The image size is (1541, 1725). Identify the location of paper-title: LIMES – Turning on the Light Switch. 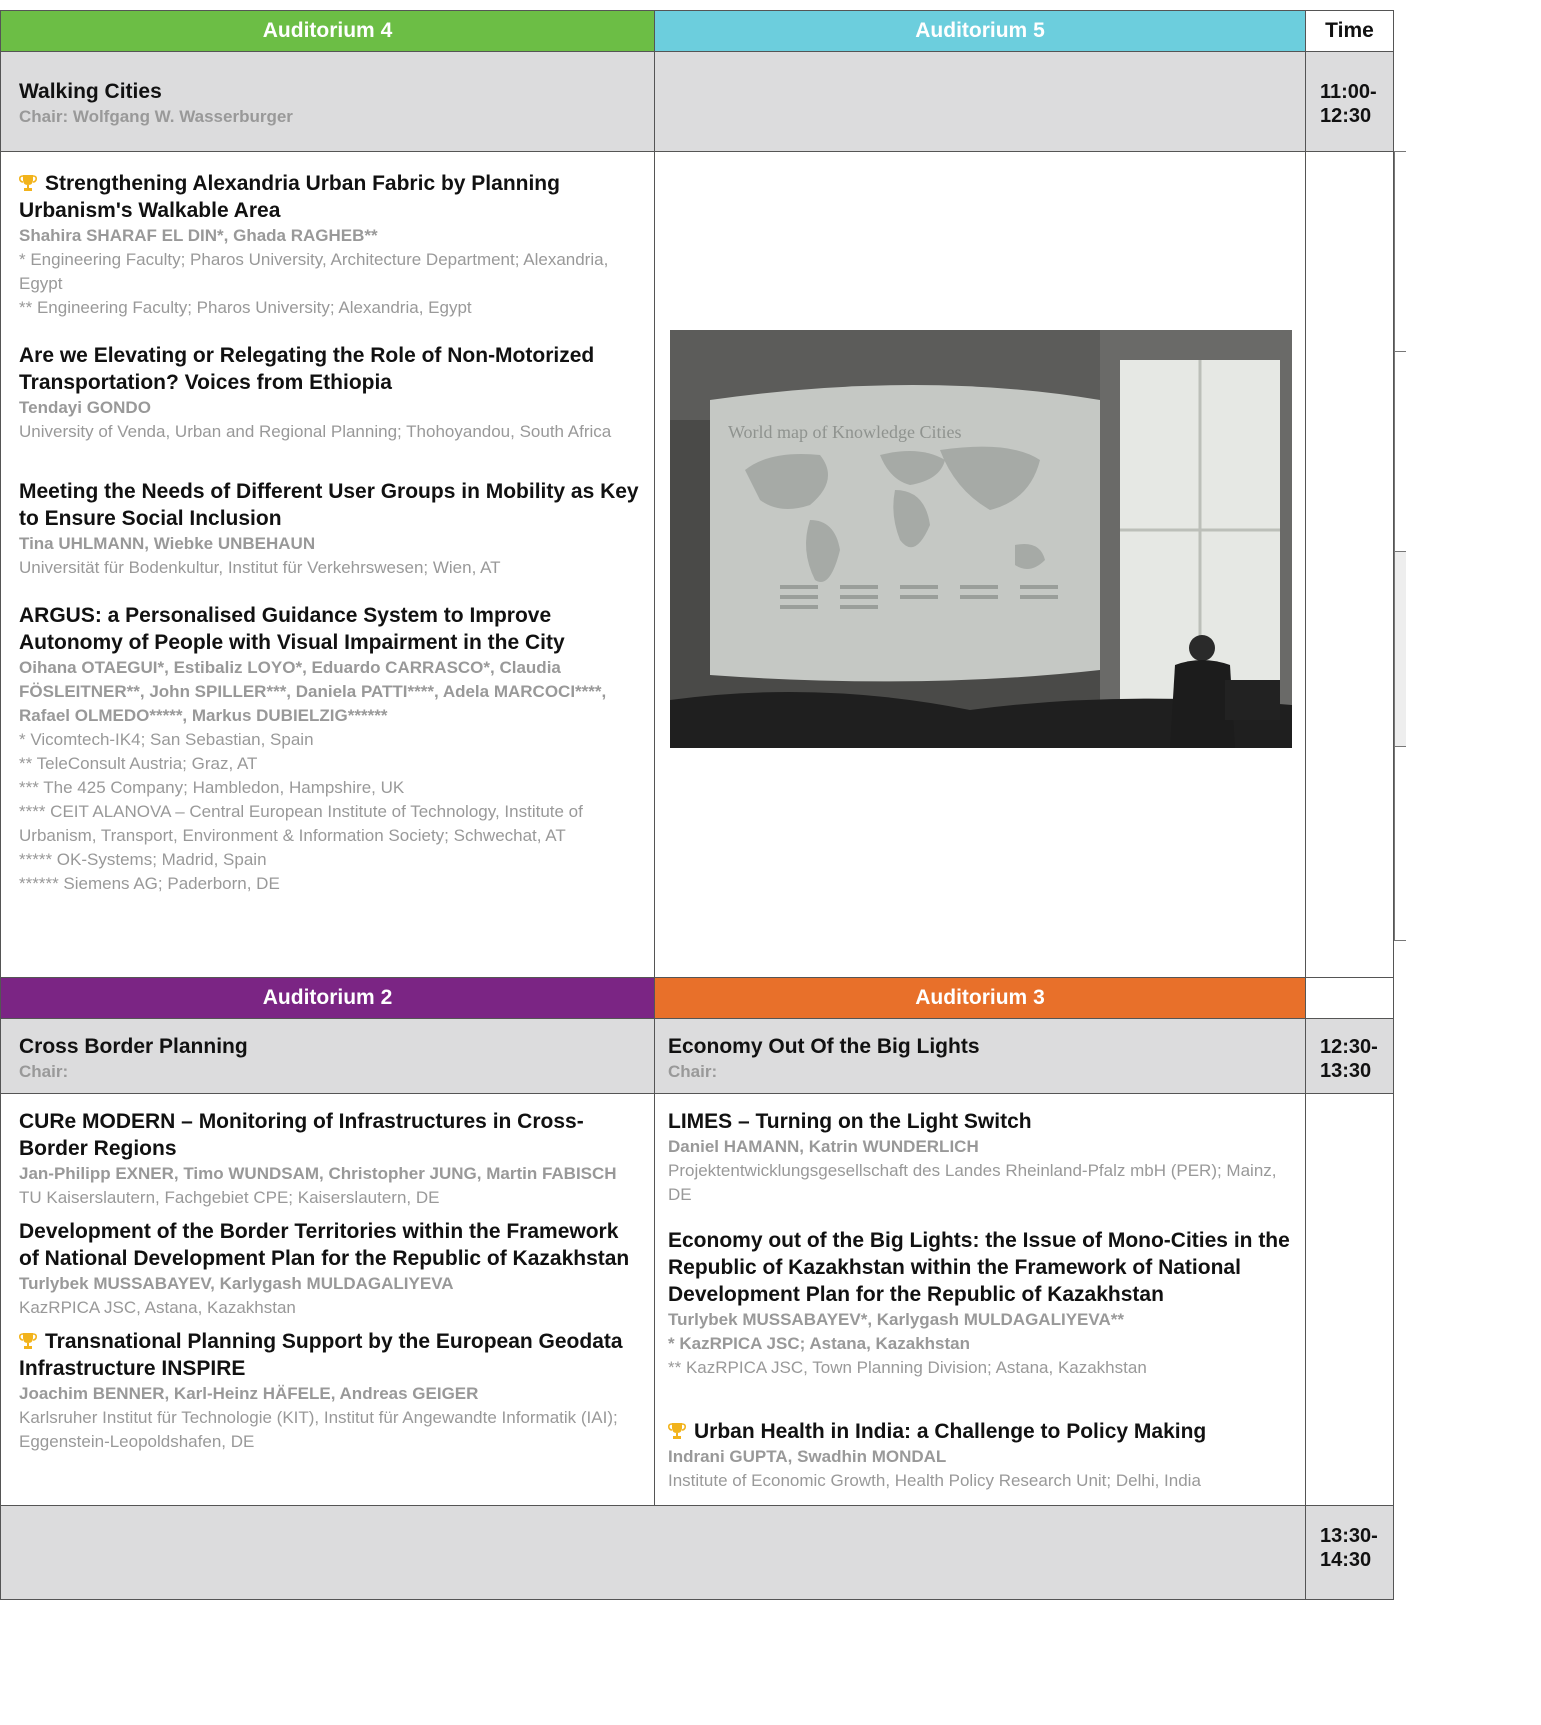
(850, 1121).